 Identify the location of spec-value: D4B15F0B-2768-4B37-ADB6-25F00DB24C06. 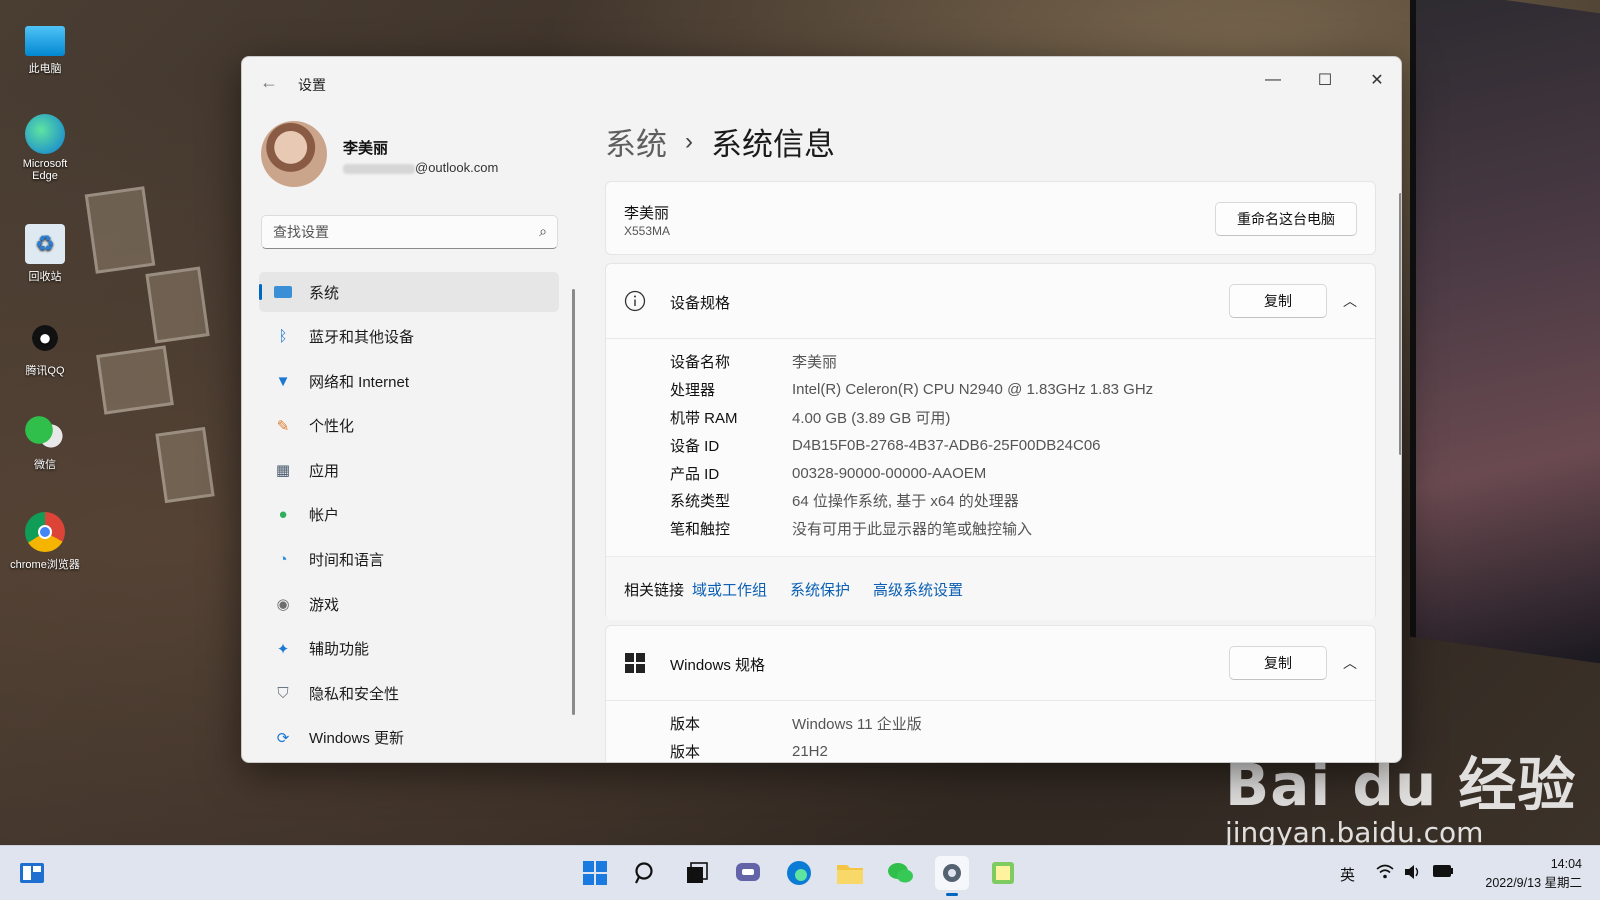
(946, 445).